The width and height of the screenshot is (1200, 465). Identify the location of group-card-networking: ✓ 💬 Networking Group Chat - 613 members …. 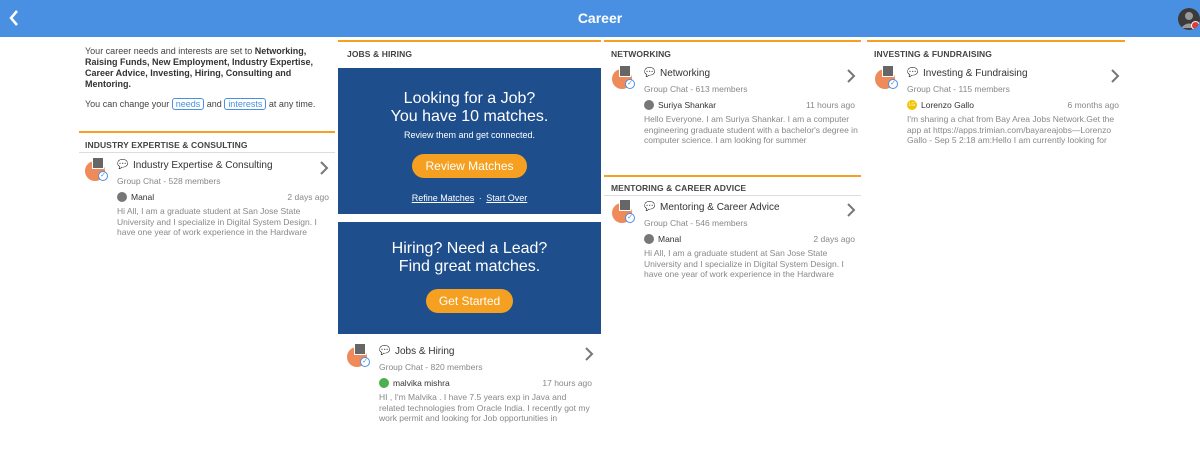
(736, 110).